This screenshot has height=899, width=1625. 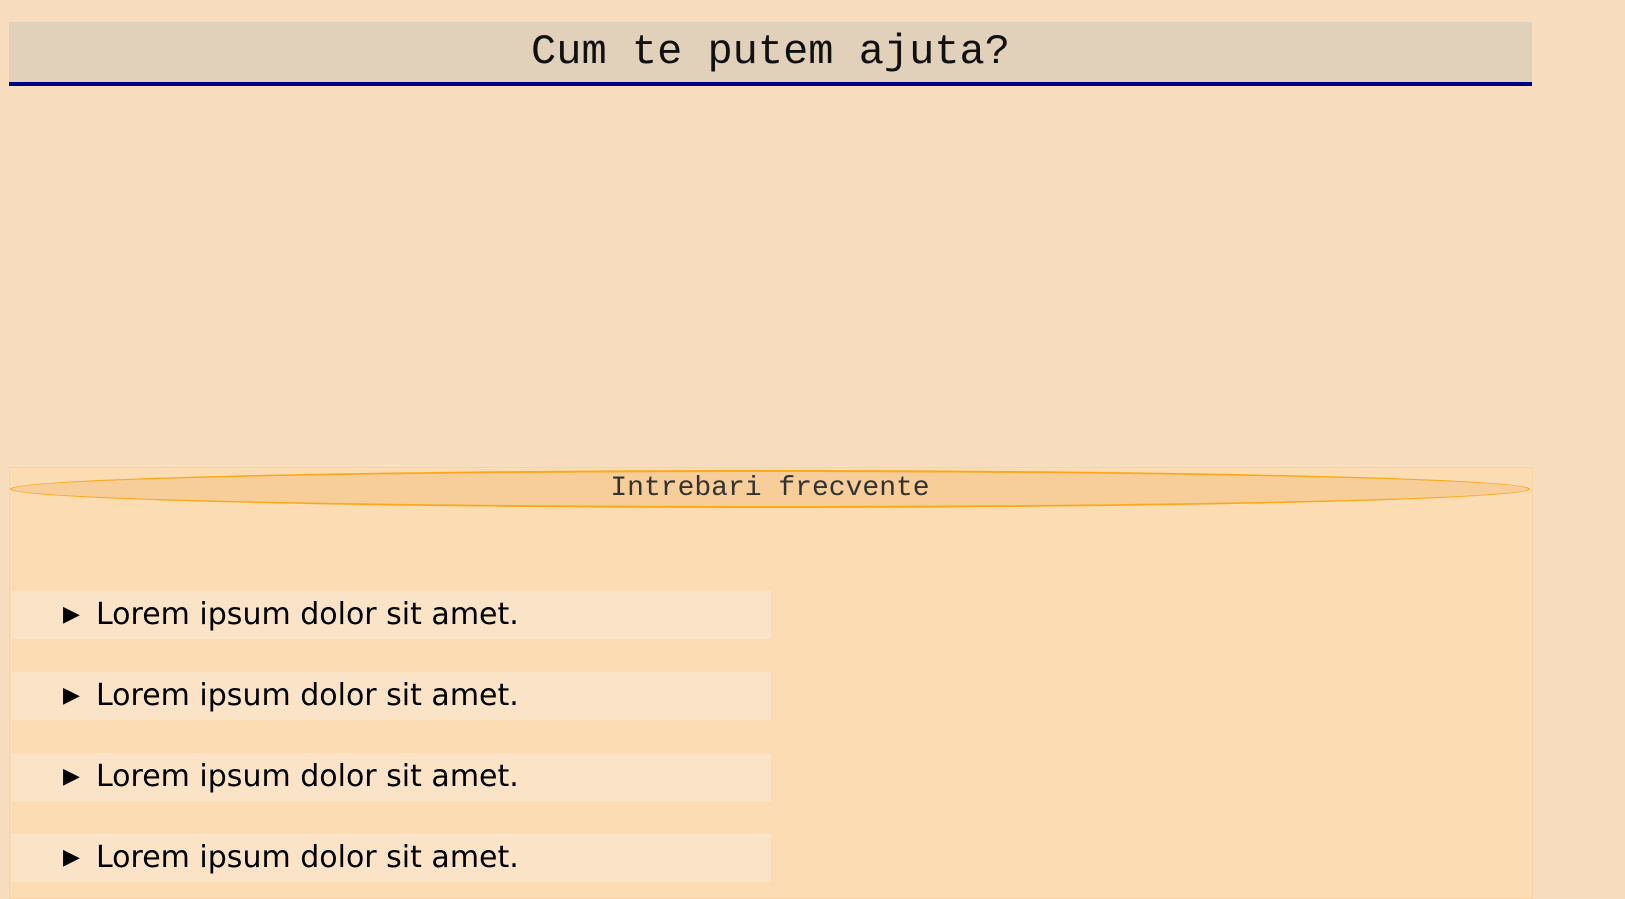 What do you see at coordinates (770, 489) in the screenshot?
I see `faq-title: Intrebari frecvente` at bounding box center [770, 489].